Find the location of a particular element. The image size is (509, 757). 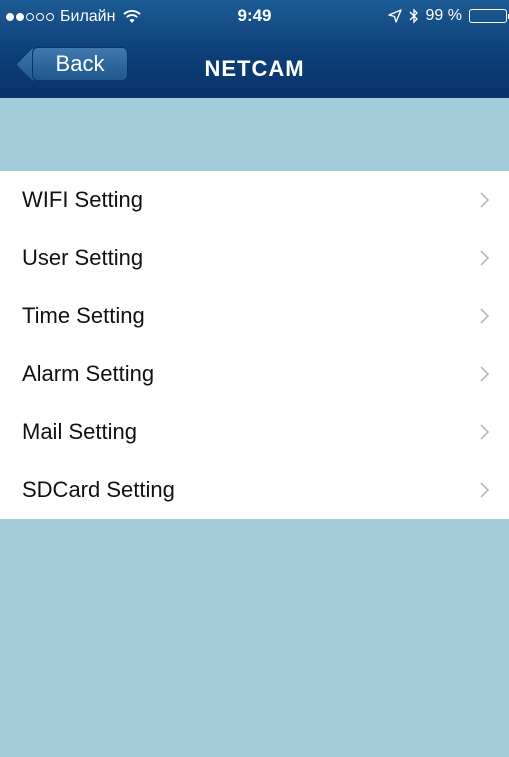

settings-item-alarm: Alarm Setting is located at coordinates (254, 374).